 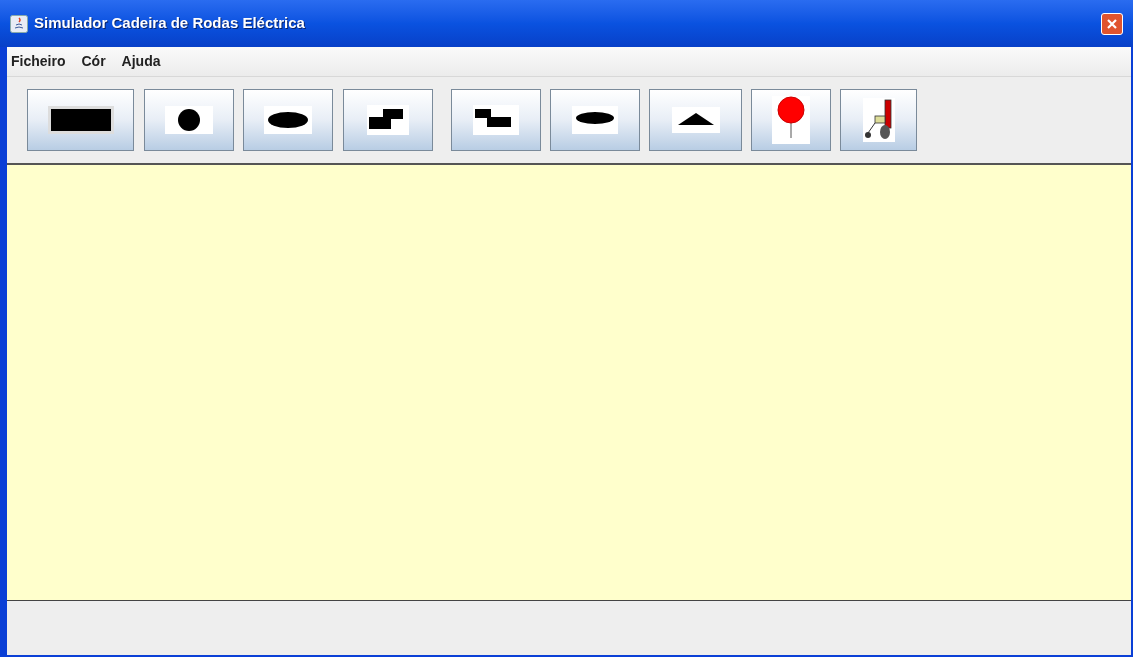 What do you see at coordinates (93, 61) in the screenshot?
I see `menu-item: Cór` at bounding box center [93, 61].